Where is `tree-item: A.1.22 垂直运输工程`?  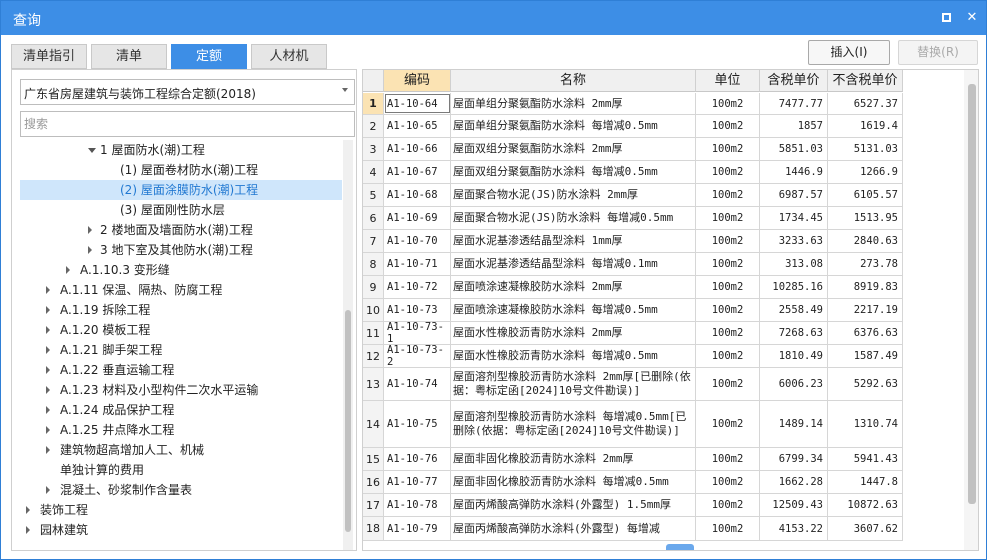 tree-item: A.1.22 垂直运输工程 is located at coordinates (181, 370).